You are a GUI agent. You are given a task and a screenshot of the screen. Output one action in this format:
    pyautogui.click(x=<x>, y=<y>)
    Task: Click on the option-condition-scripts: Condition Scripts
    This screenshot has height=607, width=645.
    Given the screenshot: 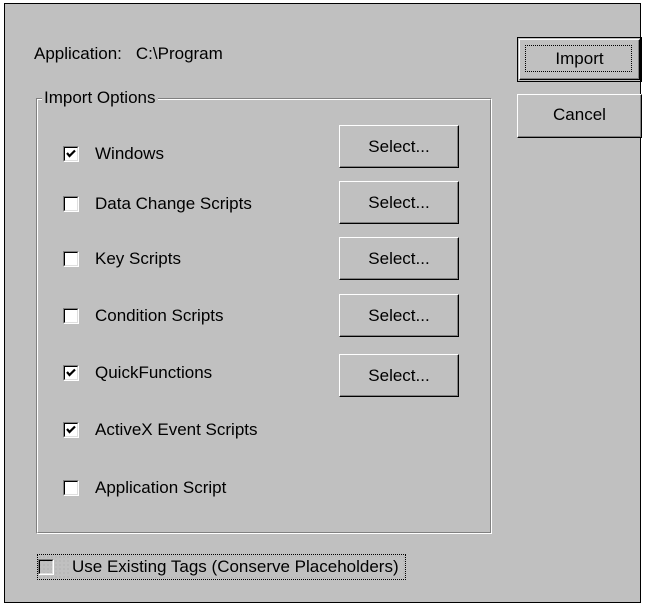 What is the action you would take?
    pyautogui.click(x=143, y=316)
    